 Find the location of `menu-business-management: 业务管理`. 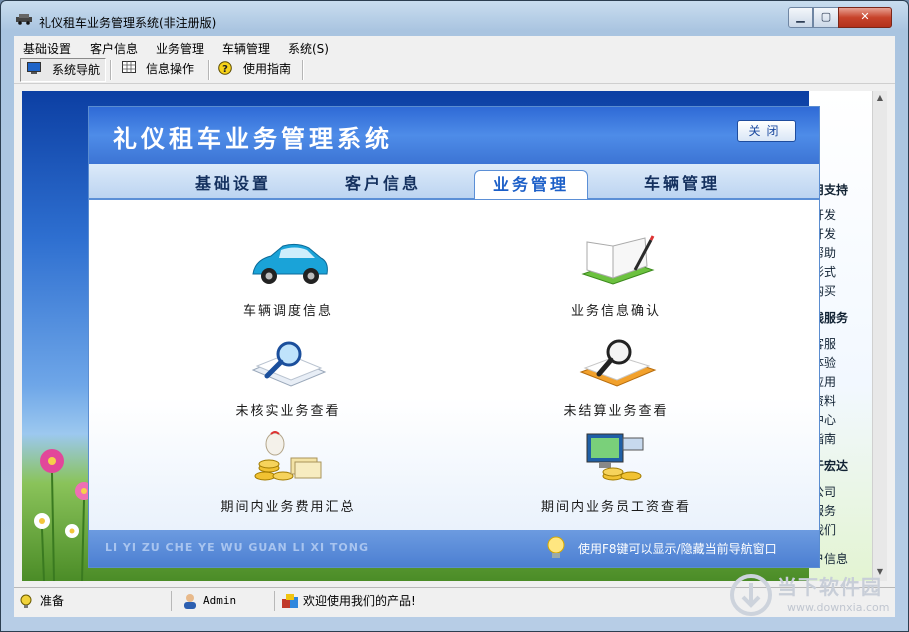

menu-business-management: 业务管理 is located at coordinates (180, 48).